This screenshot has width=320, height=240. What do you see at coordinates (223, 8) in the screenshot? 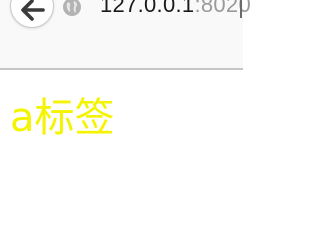
I see `url-port: :8020` at bounding box center [223, 8].